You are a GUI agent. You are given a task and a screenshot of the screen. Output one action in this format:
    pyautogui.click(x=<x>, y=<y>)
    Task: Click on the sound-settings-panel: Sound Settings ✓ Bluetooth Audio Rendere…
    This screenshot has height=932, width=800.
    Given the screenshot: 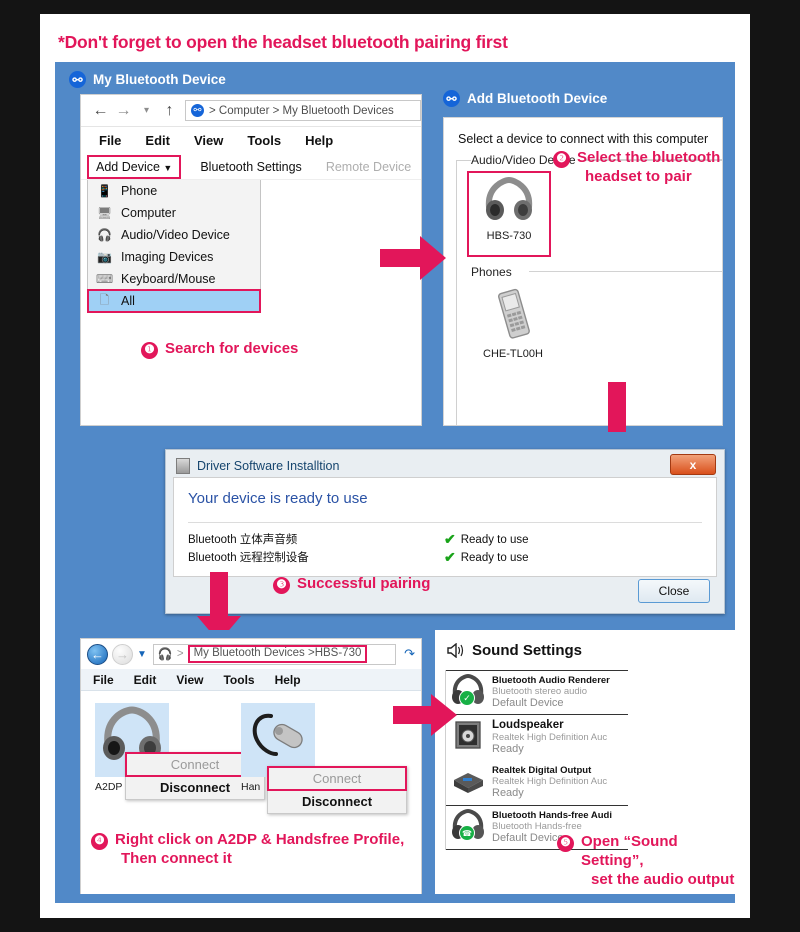 What is the action you would take?
    pyautogui.click(x=585, y=766)
    